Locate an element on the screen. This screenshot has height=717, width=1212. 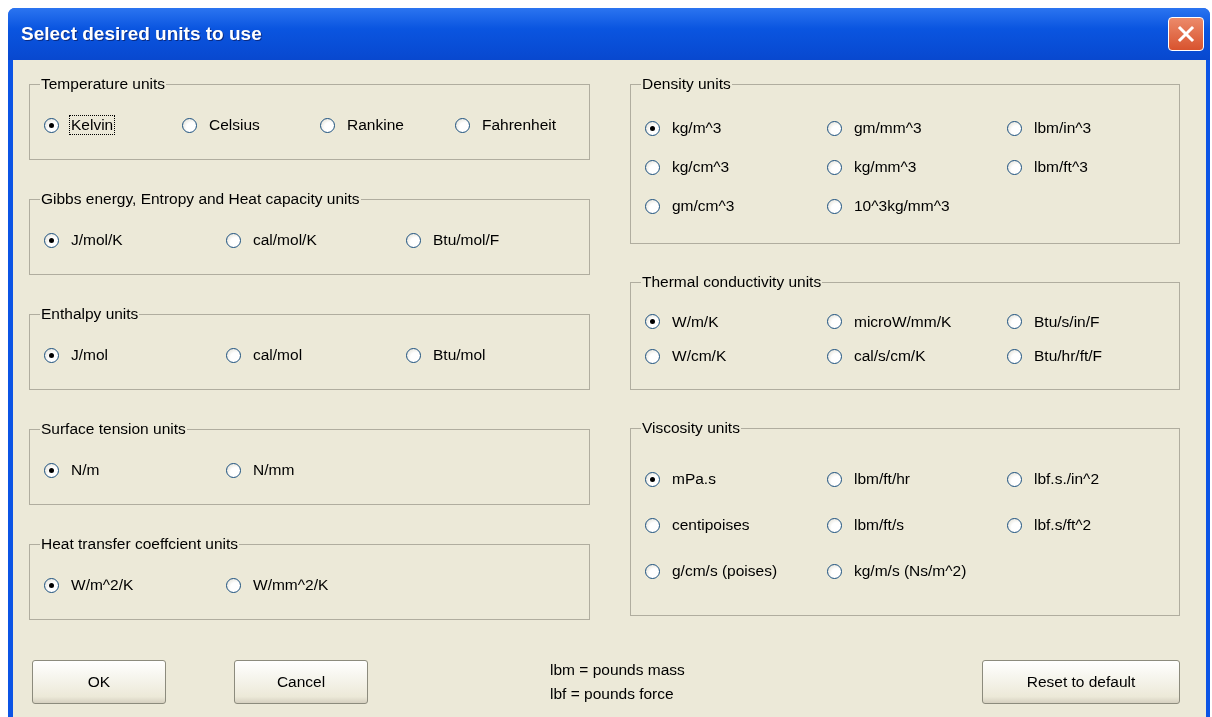
option-label: W/m^2/K is located at coordinates (102, 585).